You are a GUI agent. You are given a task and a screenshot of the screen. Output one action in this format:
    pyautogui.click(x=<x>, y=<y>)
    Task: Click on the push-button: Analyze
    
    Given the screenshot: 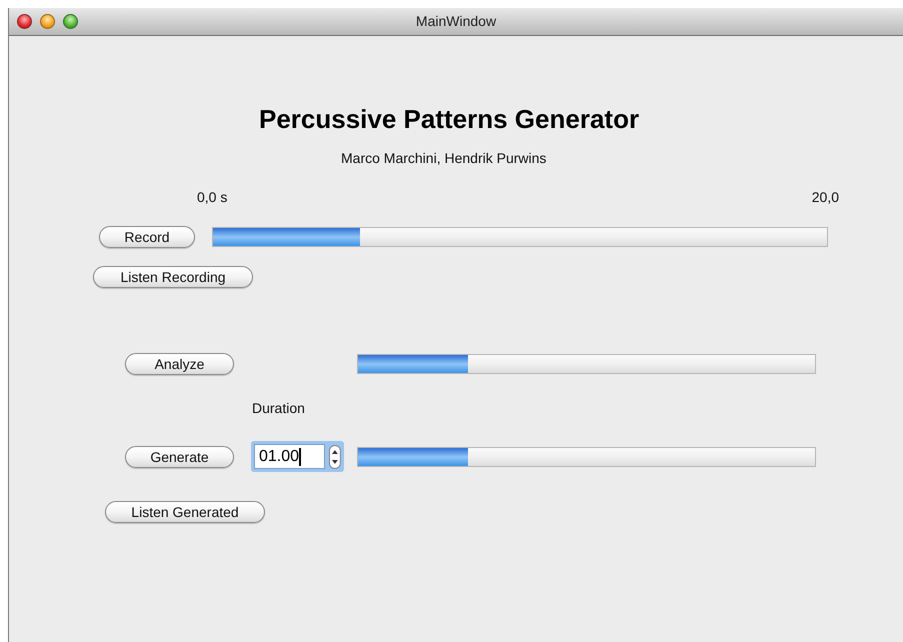 What is the action you would take?
    pyautogui.click(x=179, y=364)
    